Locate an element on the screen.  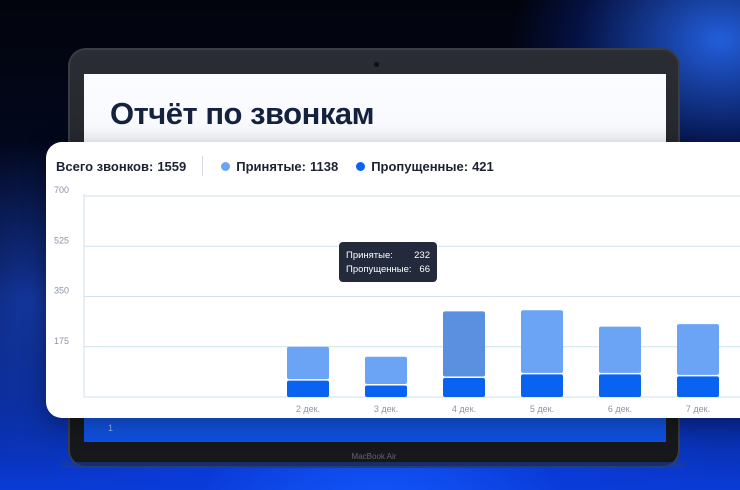
page-title: Отчёт по звонкам is located at coordinates (242, 113).